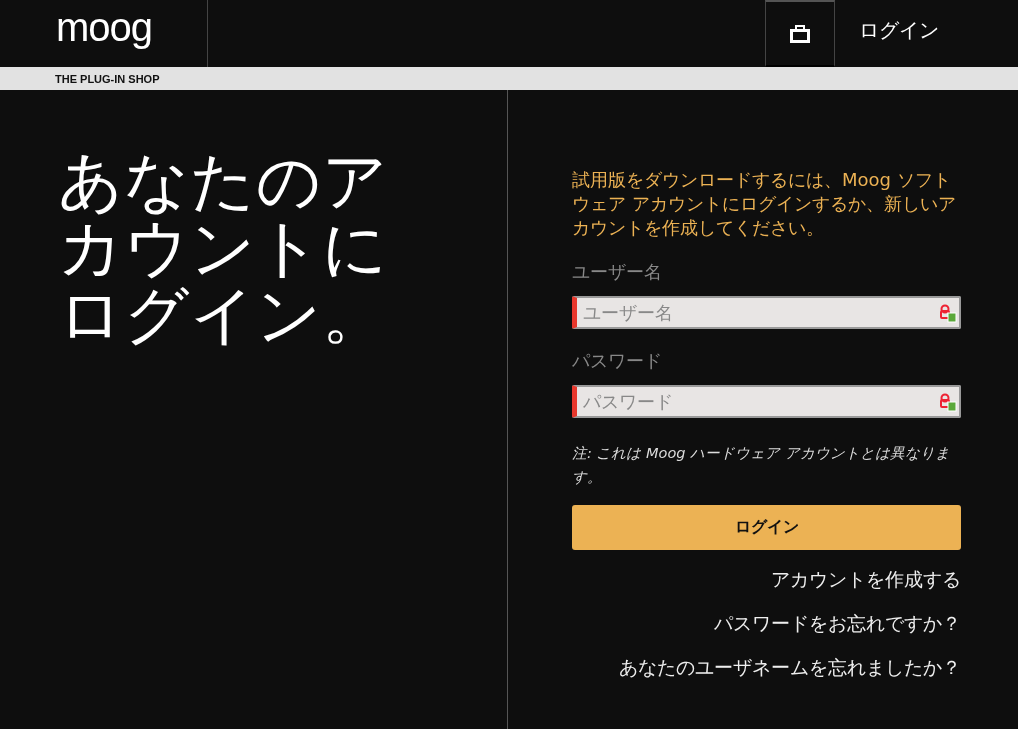 The width and height of the screenshot is (1018, 729). What do you see at coordinates (800, 33) in the screenshot?
I see `shopping-bag-icon` at bounding box center [800, 33].